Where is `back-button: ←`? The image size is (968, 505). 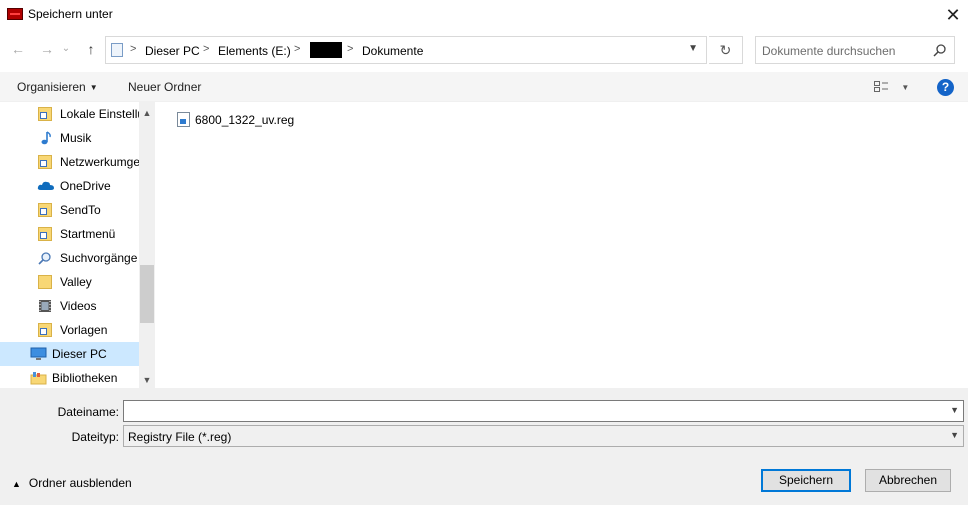
back-button: ← is located at coordinates (18, 49).